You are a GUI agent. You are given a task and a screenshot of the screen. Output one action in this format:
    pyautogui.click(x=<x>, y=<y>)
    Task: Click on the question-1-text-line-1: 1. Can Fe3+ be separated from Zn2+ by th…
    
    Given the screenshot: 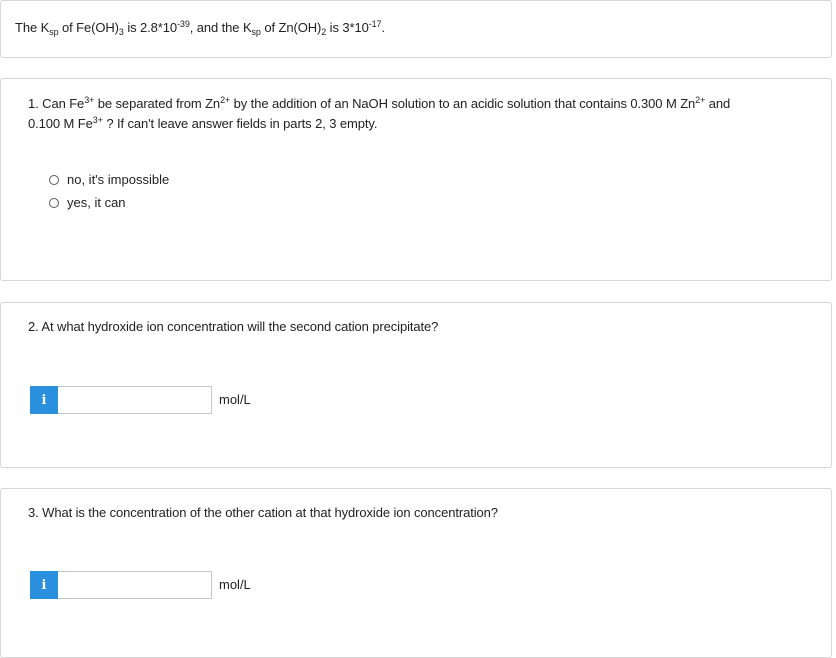 What is the action you would take?
    pyautogui.click(x=379, y=103)
    